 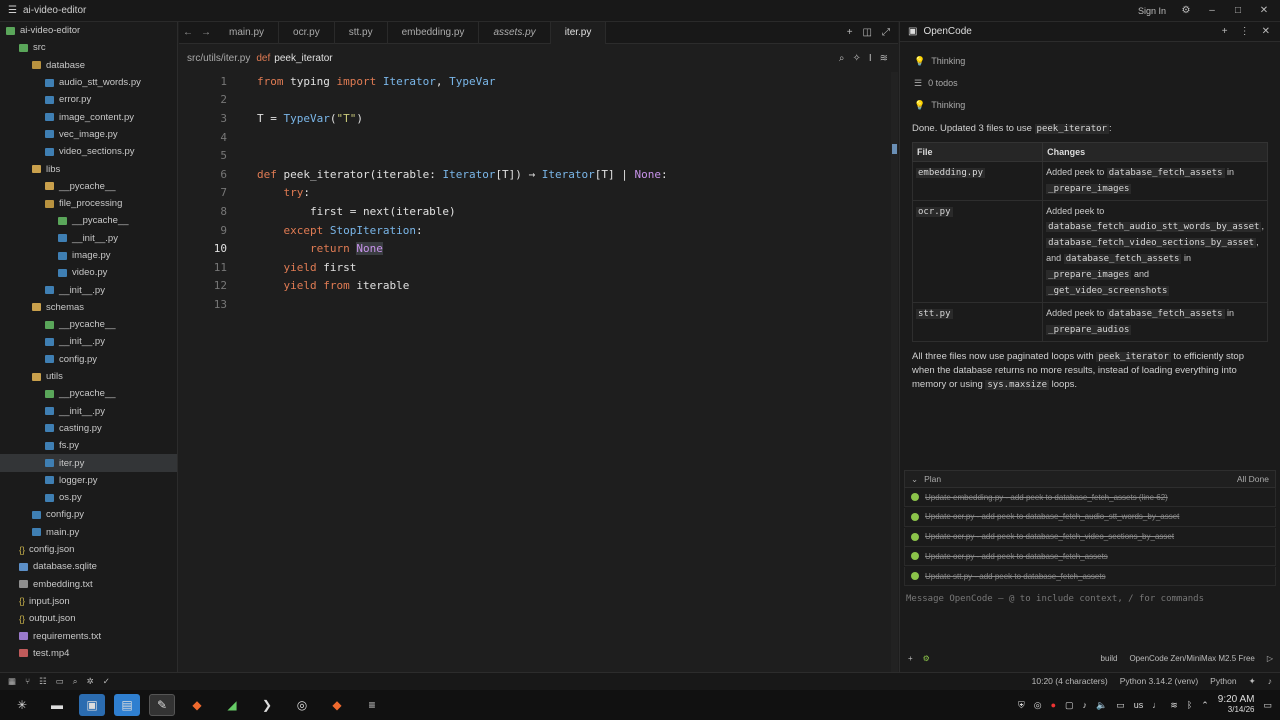 What do you see at coordinates (88, 65) in the screenshot?
I see `tree-item: database` at bounding box center [88, 65].